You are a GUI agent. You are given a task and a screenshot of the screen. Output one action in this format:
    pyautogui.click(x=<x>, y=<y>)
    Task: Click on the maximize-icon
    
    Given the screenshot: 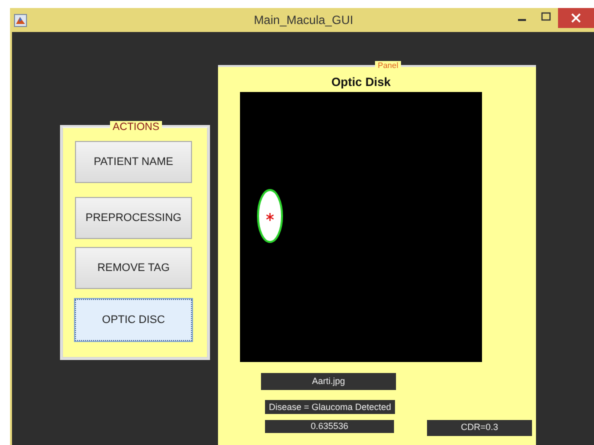 What is the action you would take?
    pyautogui.click(x=546, y=17)
    